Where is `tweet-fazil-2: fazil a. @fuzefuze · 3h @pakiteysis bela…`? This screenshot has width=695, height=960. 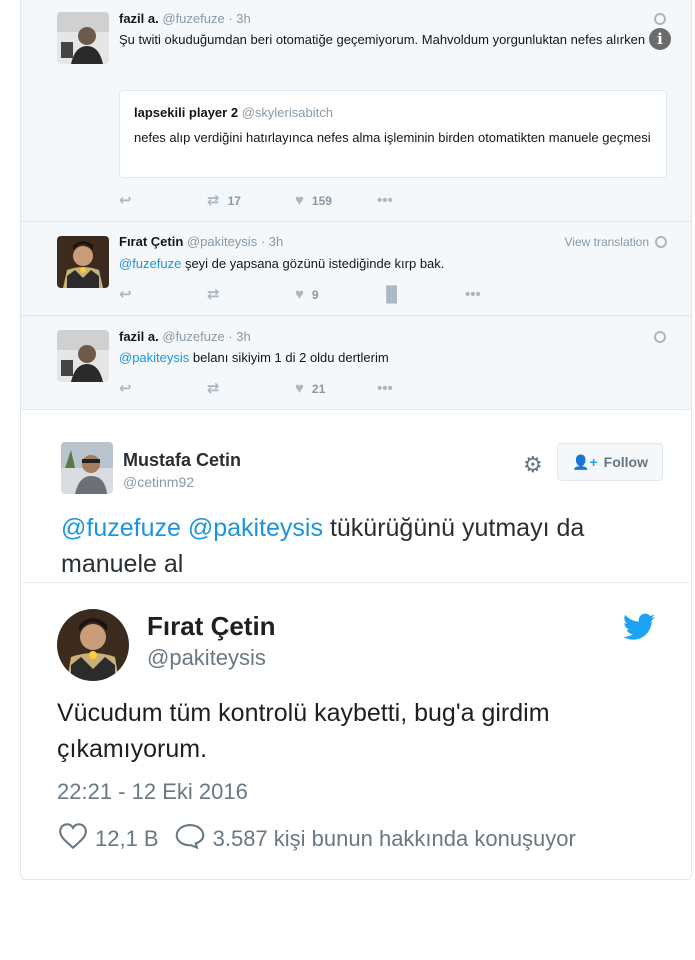
tweet-fazil-2: fazil a. @fuzefuze · 3h @pakiteysis bela… is located at coordinates (356, 363).